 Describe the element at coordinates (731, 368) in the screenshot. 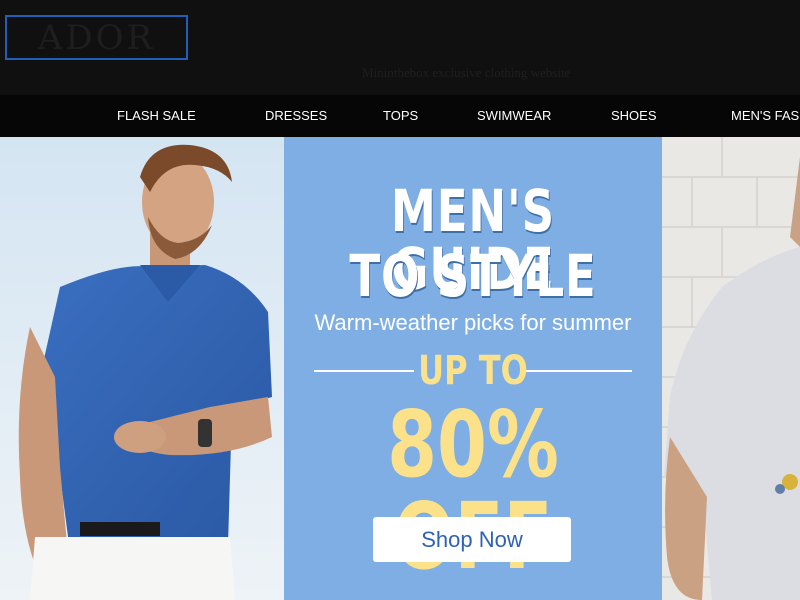

I see `model-photo-right` at that location.